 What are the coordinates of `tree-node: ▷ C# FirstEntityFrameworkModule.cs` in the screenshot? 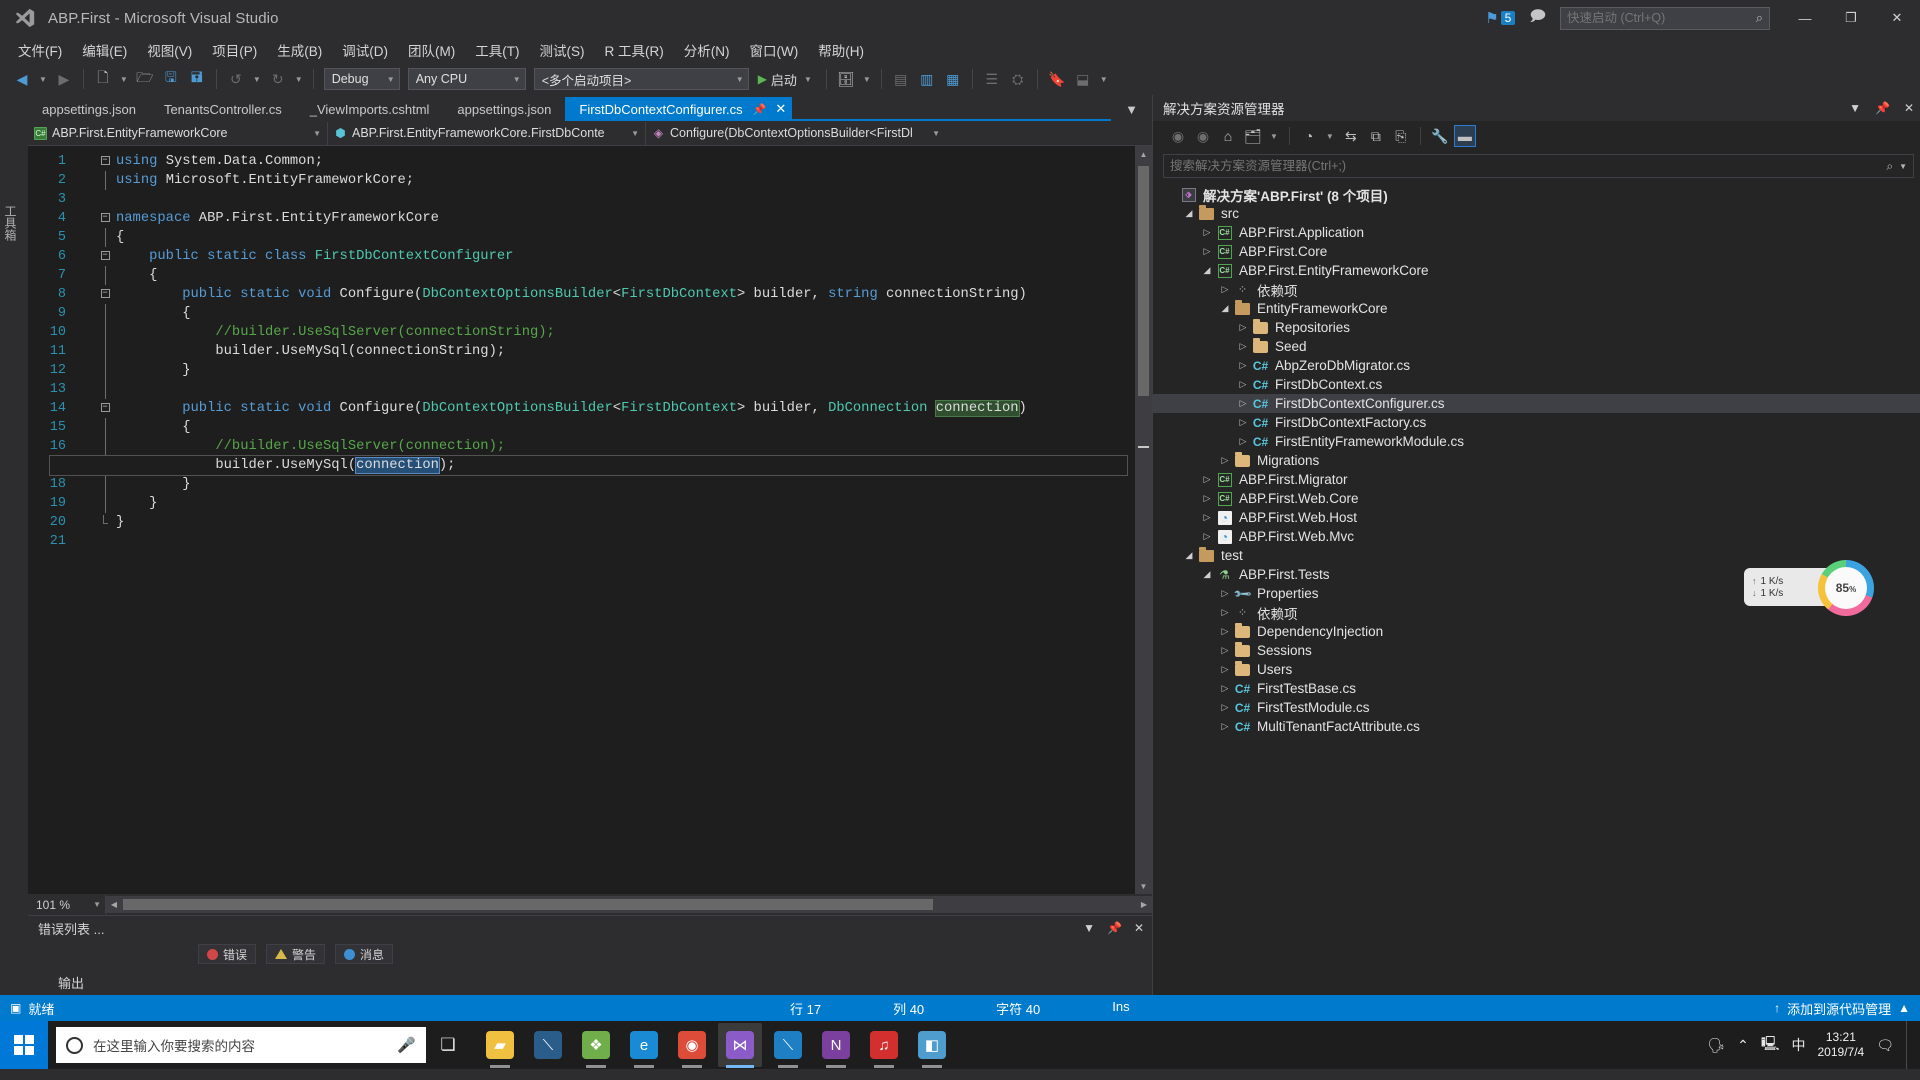 It's located at (1536, 441).